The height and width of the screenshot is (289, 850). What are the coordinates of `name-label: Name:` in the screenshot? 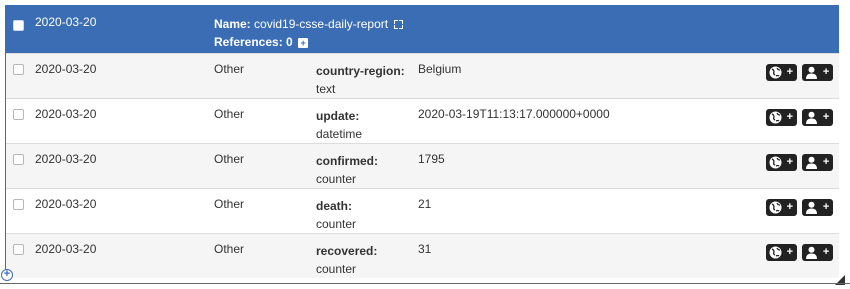 It's located at (232, 24).